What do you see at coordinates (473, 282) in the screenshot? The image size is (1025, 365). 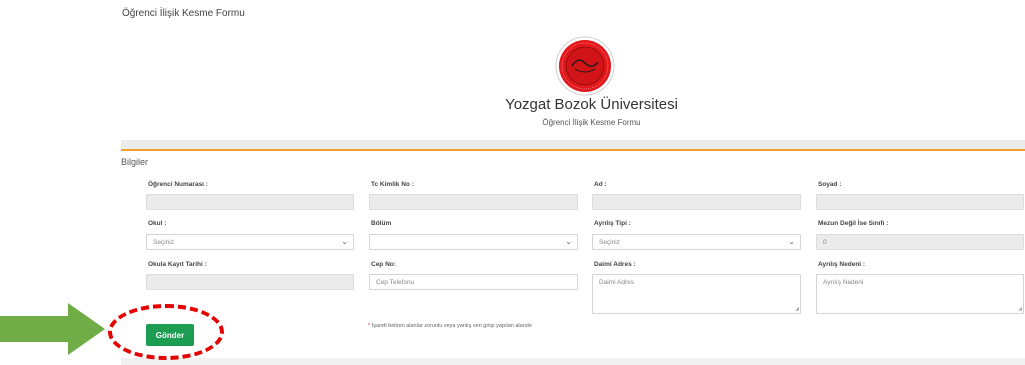 I see `phone-field: Cep Telefonu` at bounding box center [473, 282].